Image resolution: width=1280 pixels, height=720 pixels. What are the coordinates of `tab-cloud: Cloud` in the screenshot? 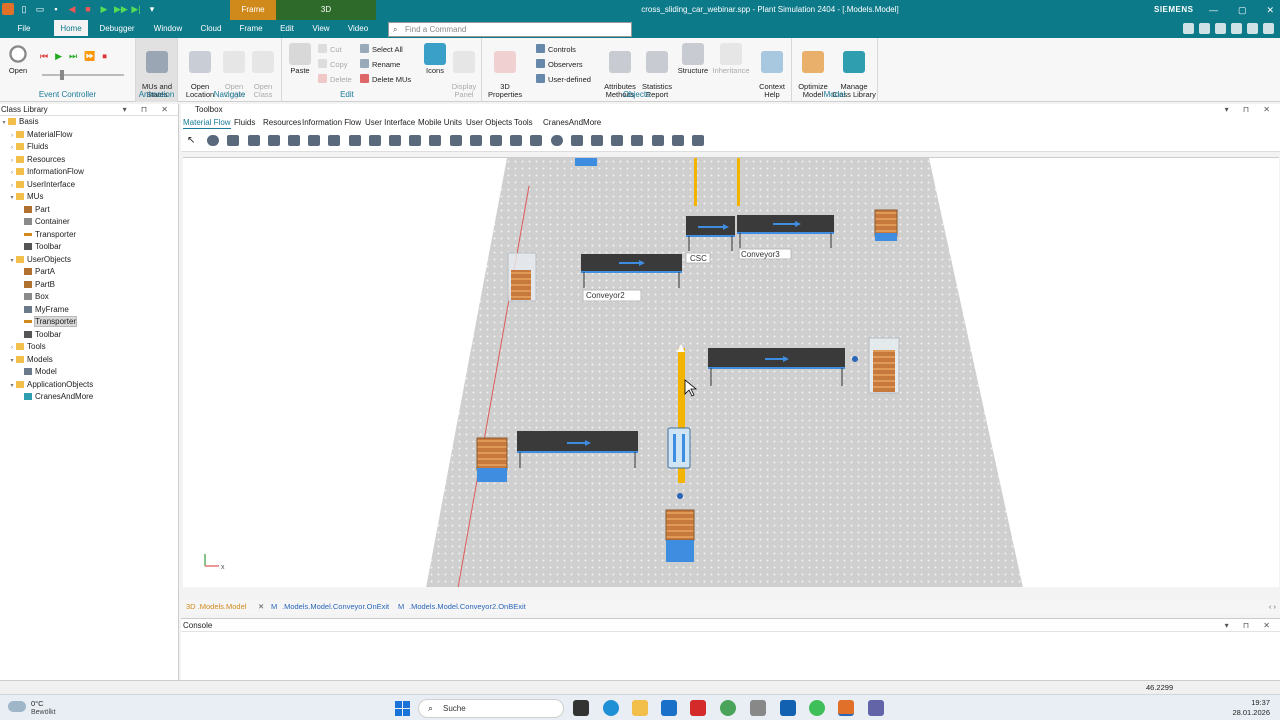 It's located at (211, 29).